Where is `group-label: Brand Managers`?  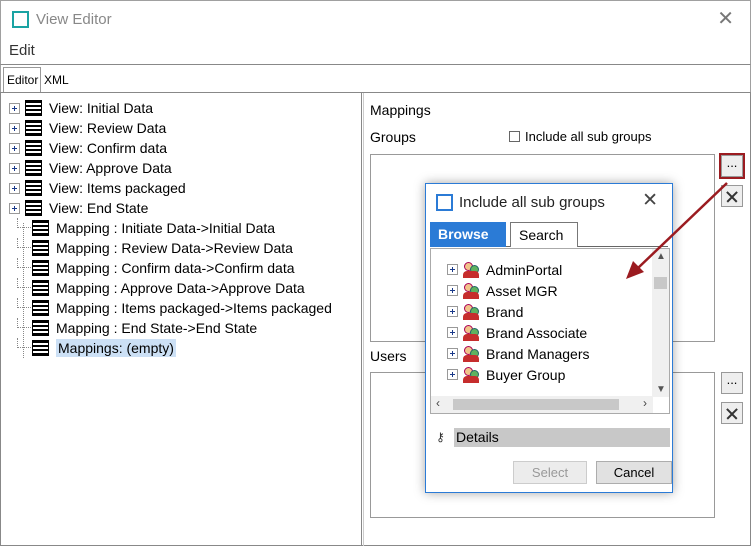
group-label: Brand Managers is located at coordinates (538, 353).